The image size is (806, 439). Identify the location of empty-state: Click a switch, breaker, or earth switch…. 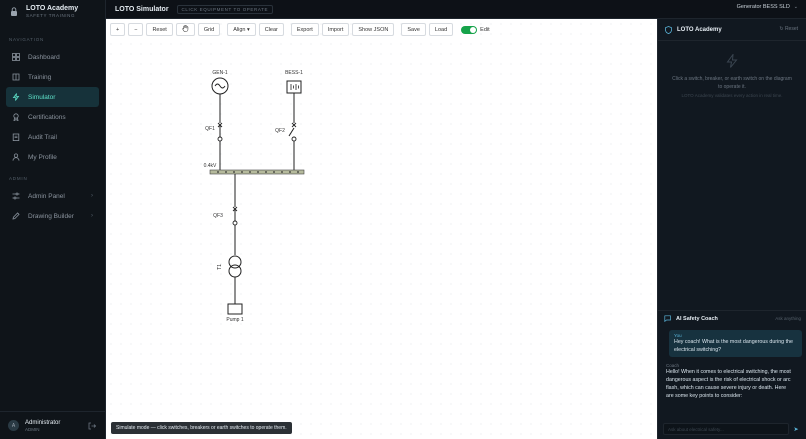
(732, 75).